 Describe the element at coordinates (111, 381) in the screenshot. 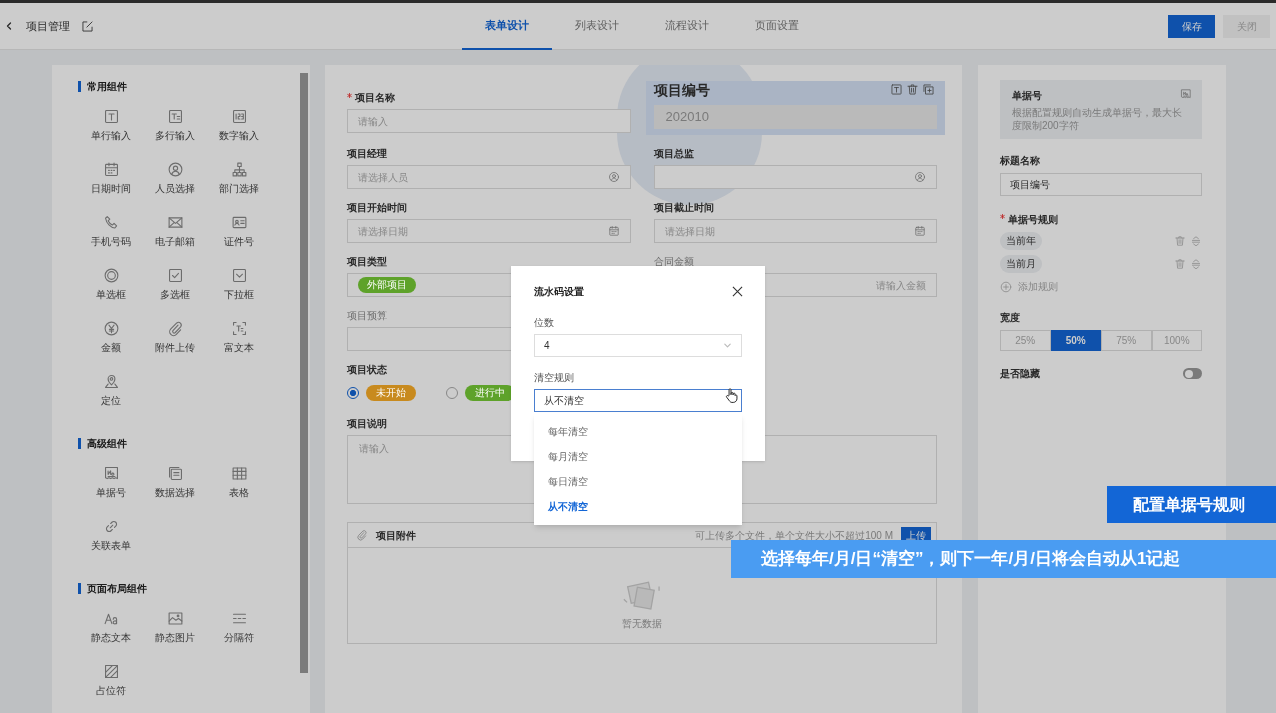

I see `location-icon` at that location.